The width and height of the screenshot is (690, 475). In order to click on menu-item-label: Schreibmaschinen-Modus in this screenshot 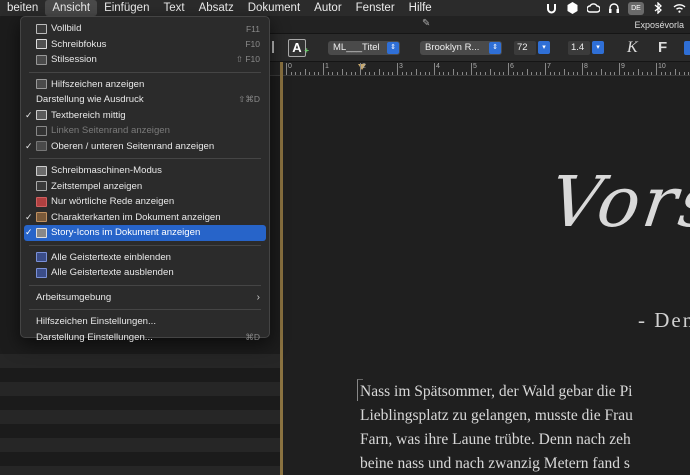, I will do `click(106, 171)`.